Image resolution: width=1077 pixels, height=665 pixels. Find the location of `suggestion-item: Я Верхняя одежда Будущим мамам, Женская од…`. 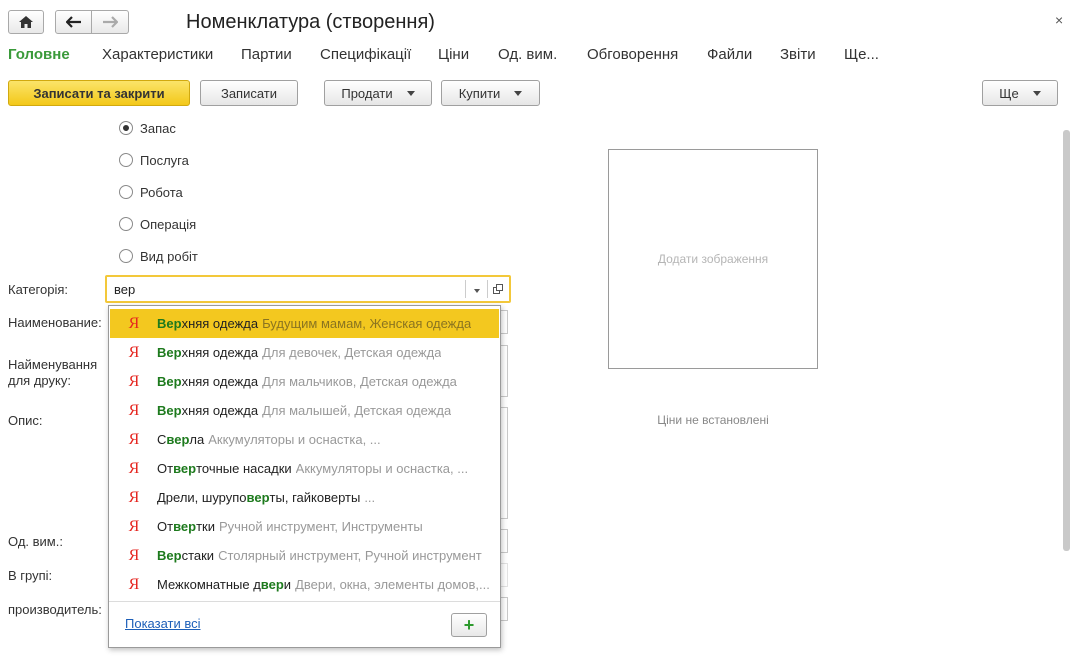

suggestion-item: Я Верхняя одежда Будущим мамам, Женская од… is located at coordinates (304, 323).